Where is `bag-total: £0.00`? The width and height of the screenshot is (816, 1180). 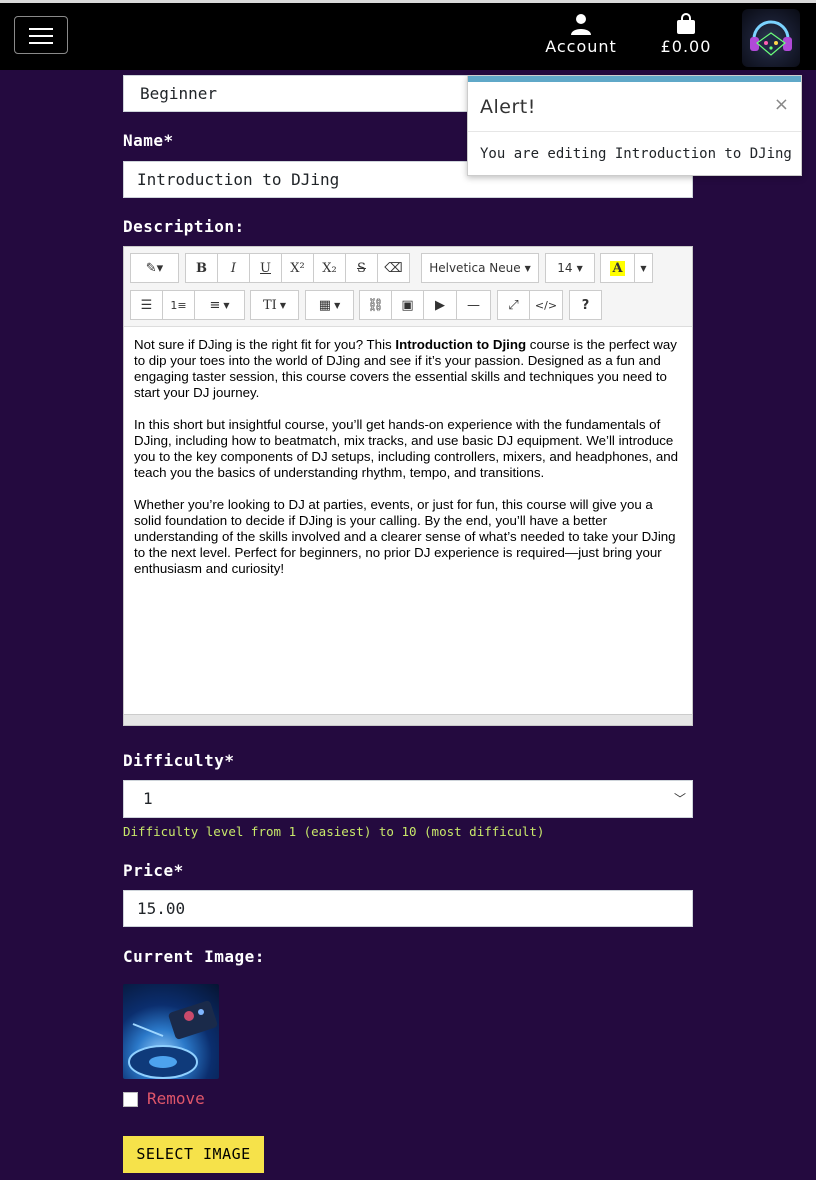
bag-total: £0.00 is located at coordinates (686, 46).